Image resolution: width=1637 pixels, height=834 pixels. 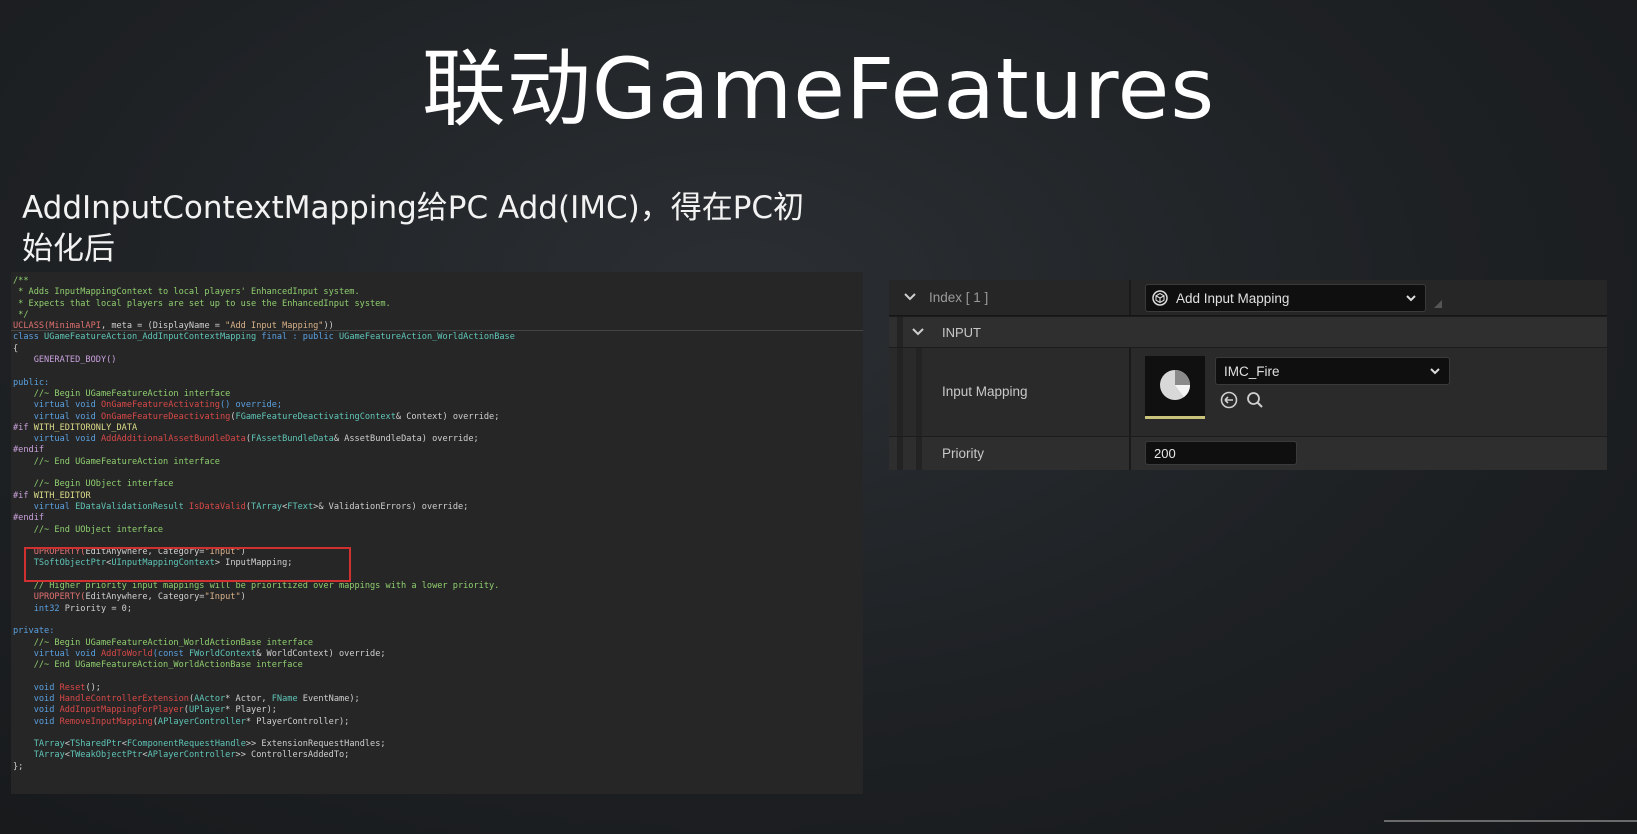 What do you see at coordinates (1175, 387) in the screenshot?
I see `asset-thumbnail` at bounding box center [1175, 387].